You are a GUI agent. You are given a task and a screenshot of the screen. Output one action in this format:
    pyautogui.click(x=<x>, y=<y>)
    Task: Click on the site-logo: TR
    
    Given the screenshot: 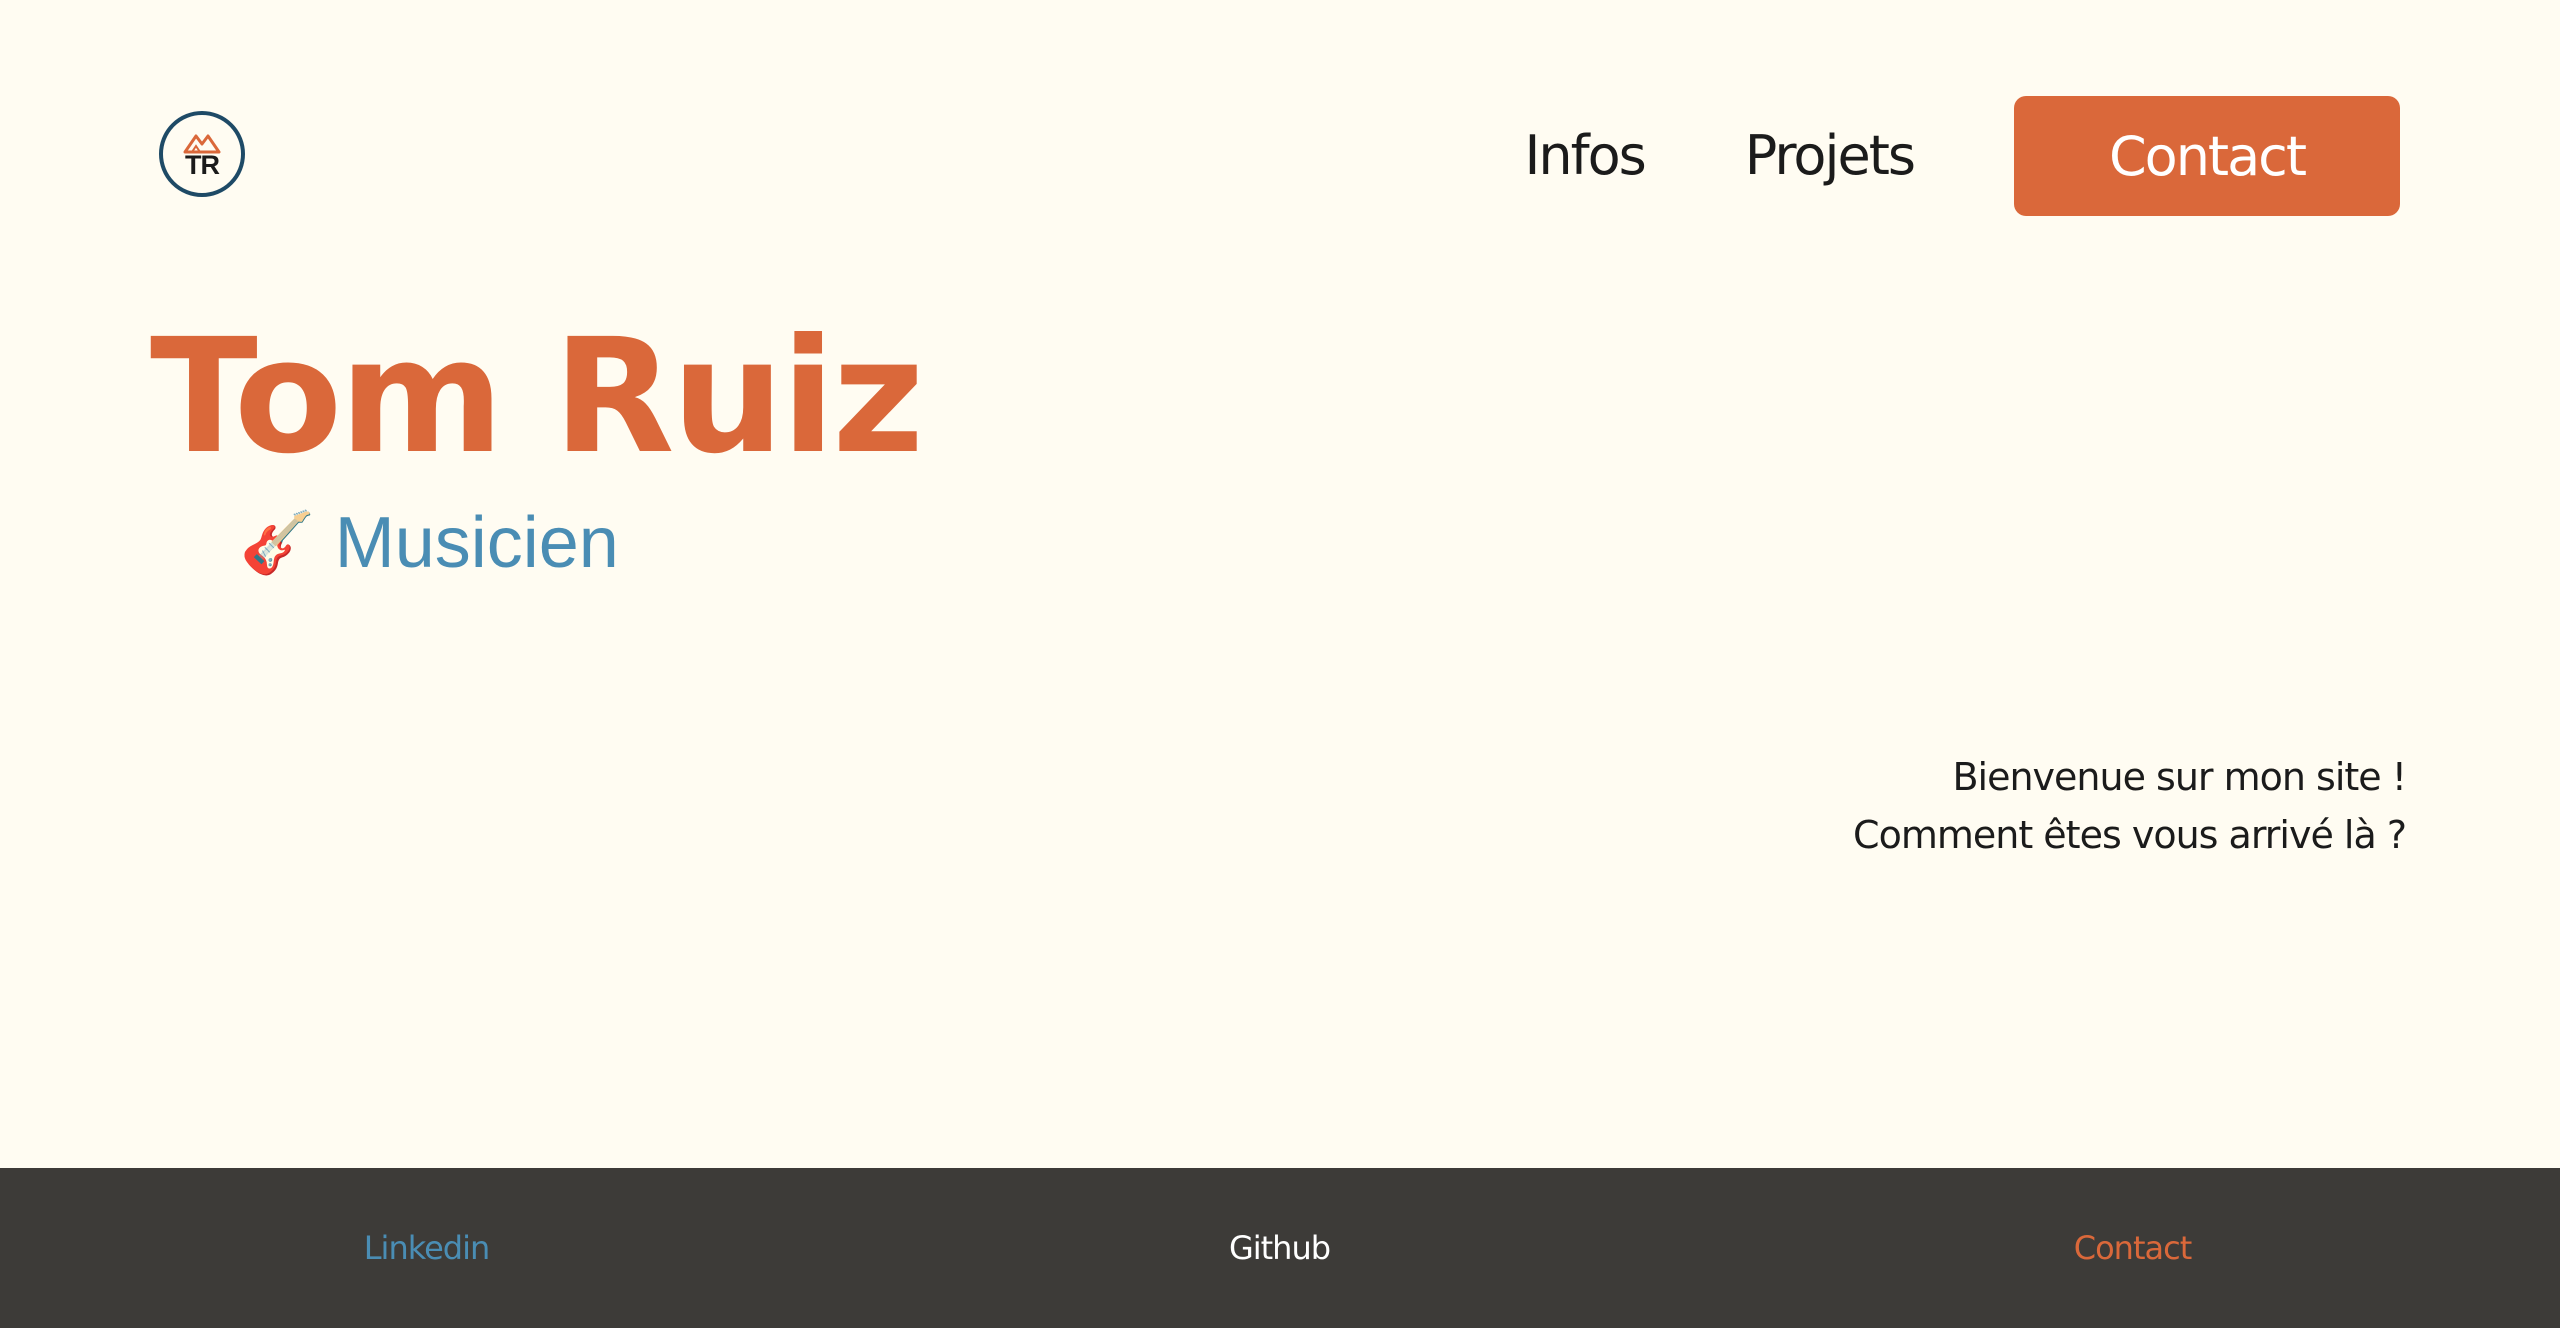 What is the action you would take?
    pyautogui.click(x=202, y=154)
    